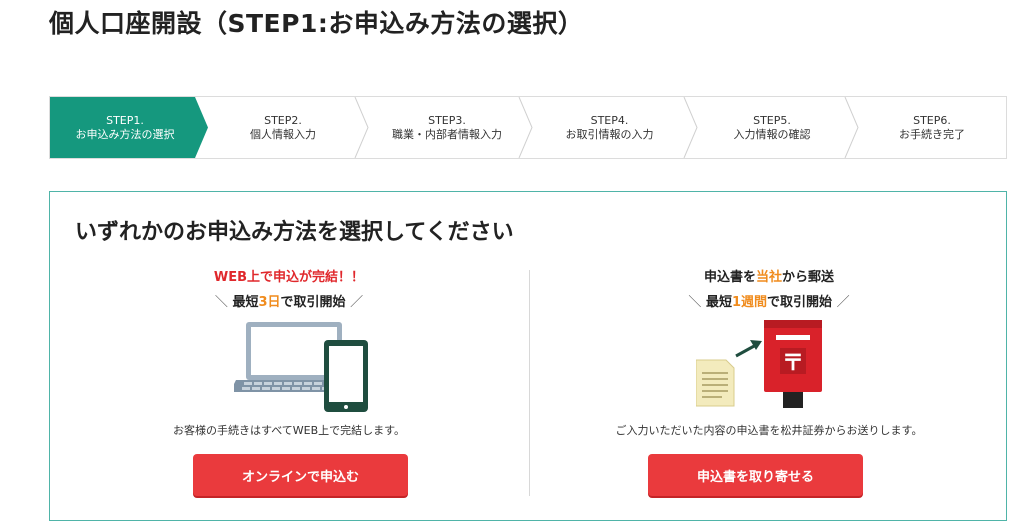 Image resolution: width=1024 pixels, height=527 pixels. Describe the element at coordinates (269, 302) in the screenshot. I see `subline-highlight: 3日` at that location.